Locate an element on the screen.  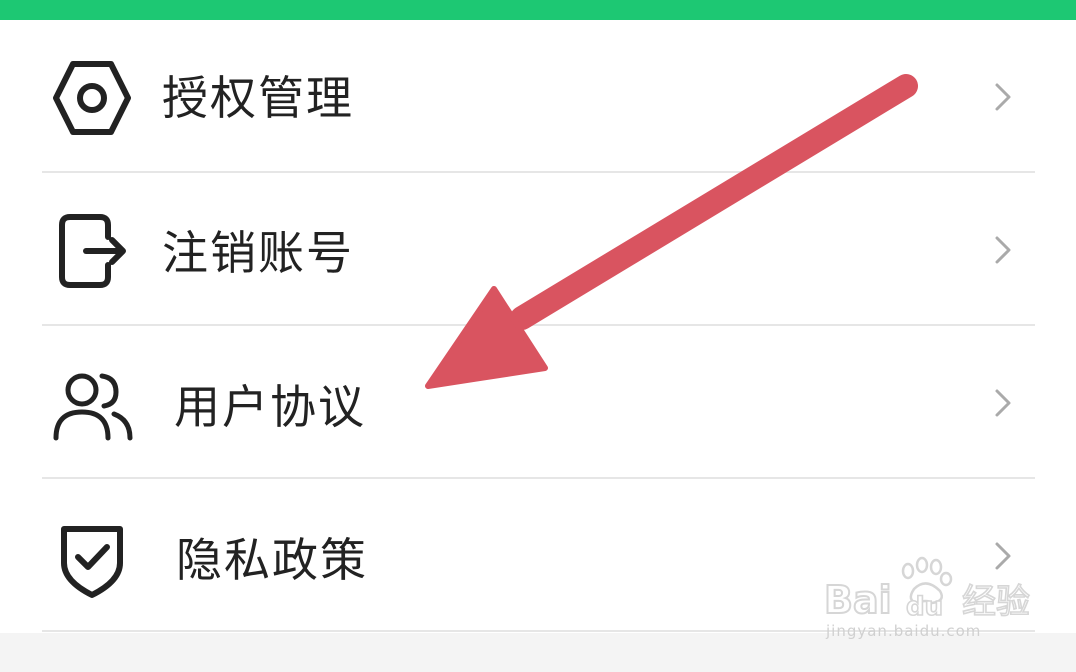
top-status-bar is located at coordinates (538, 10).